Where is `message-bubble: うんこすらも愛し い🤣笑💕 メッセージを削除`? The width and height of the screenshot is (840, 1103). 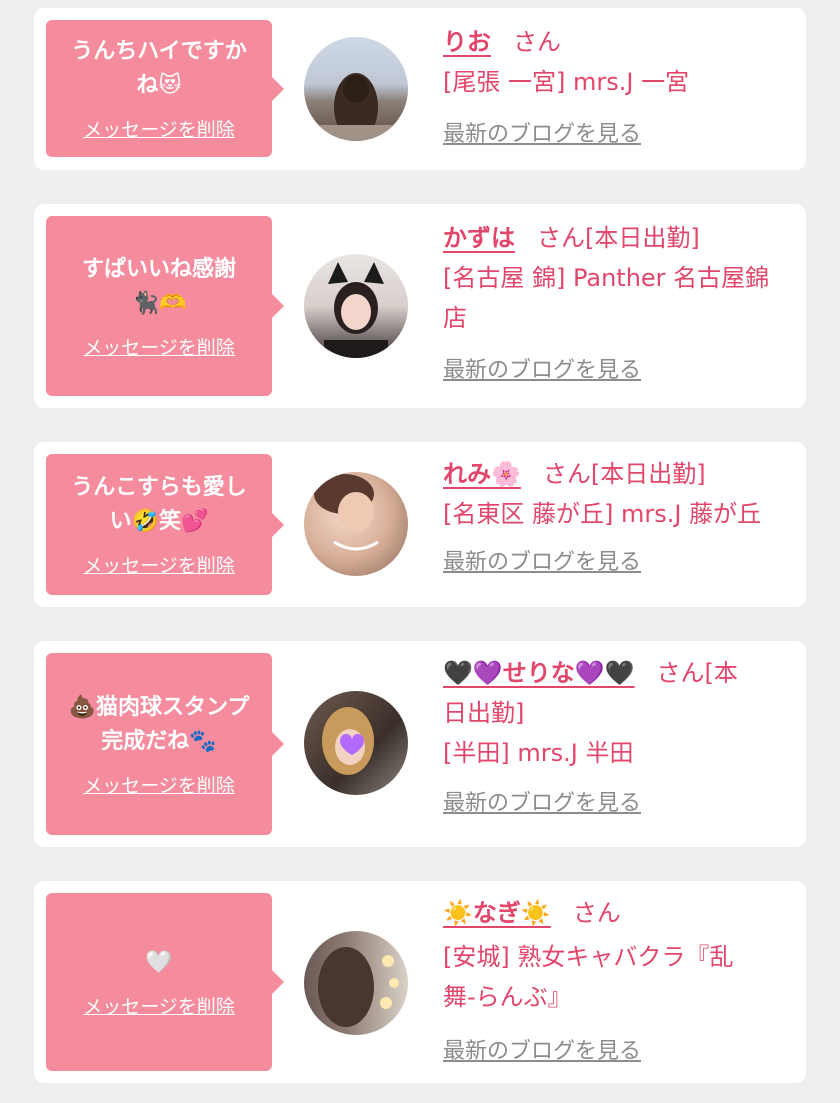
message-bubble: うんこすらも愛し い🤣笑💕 メッセージを削除 is located at coordinates (165, 524).